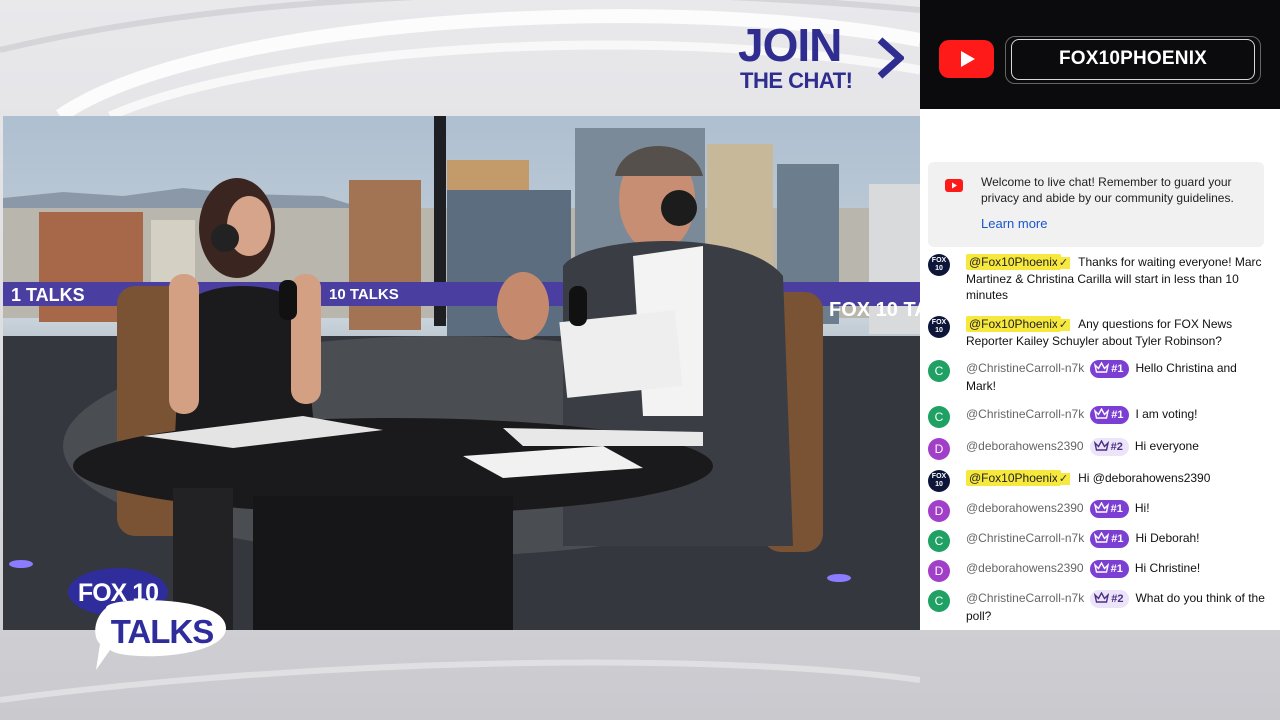 The height and width of the screenshot is (720, 1280). Describe the element at coordinates (1133, 59) in the screenshot. I see `channel-name: FOX10PHOENIX` at that location.